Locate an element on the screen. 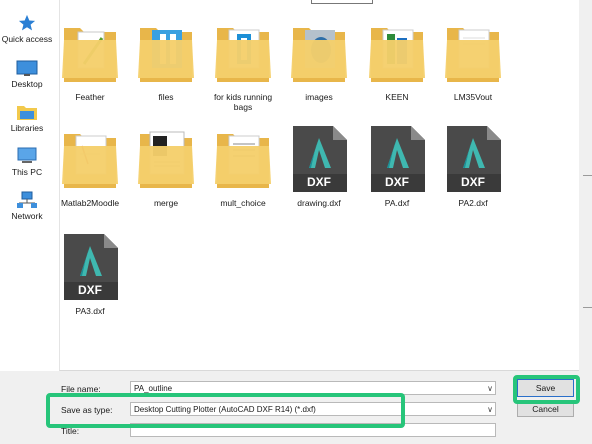 This screenshot has height=444, width=592. file-name-label: File name: is located at coordinates (81, 389).